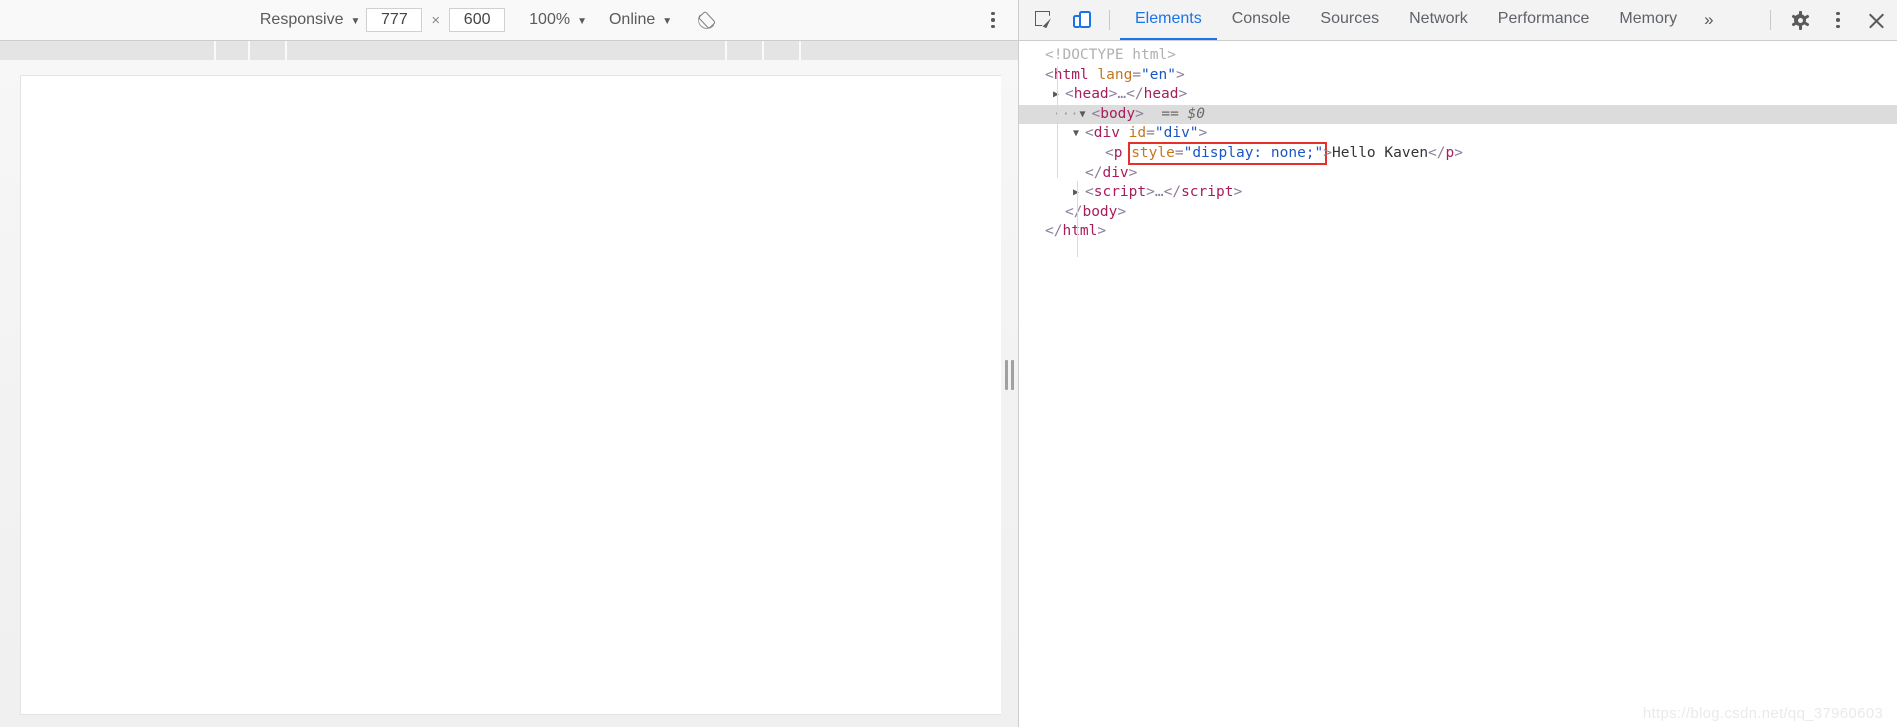 The height and width of the screenshot is (727, 1897). I want to click on code-token: style, so click(1153, 152).